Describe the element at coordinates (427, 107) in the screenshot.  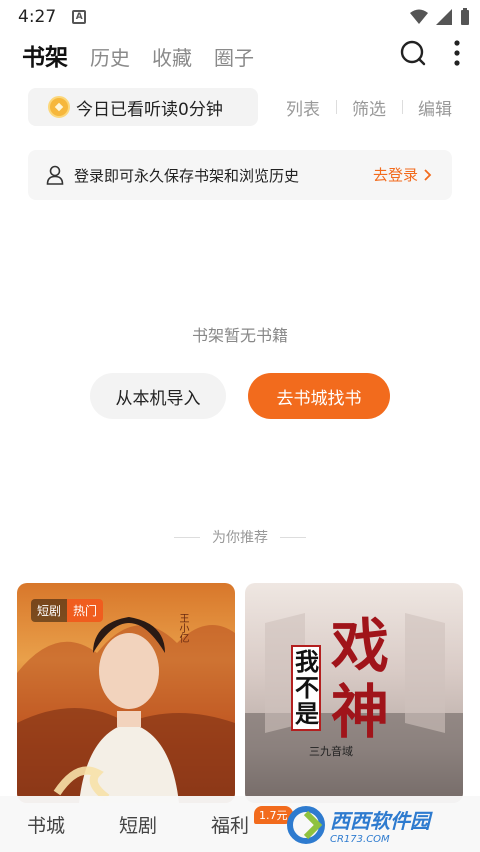
I see `edit-button: 编辑` at that location.